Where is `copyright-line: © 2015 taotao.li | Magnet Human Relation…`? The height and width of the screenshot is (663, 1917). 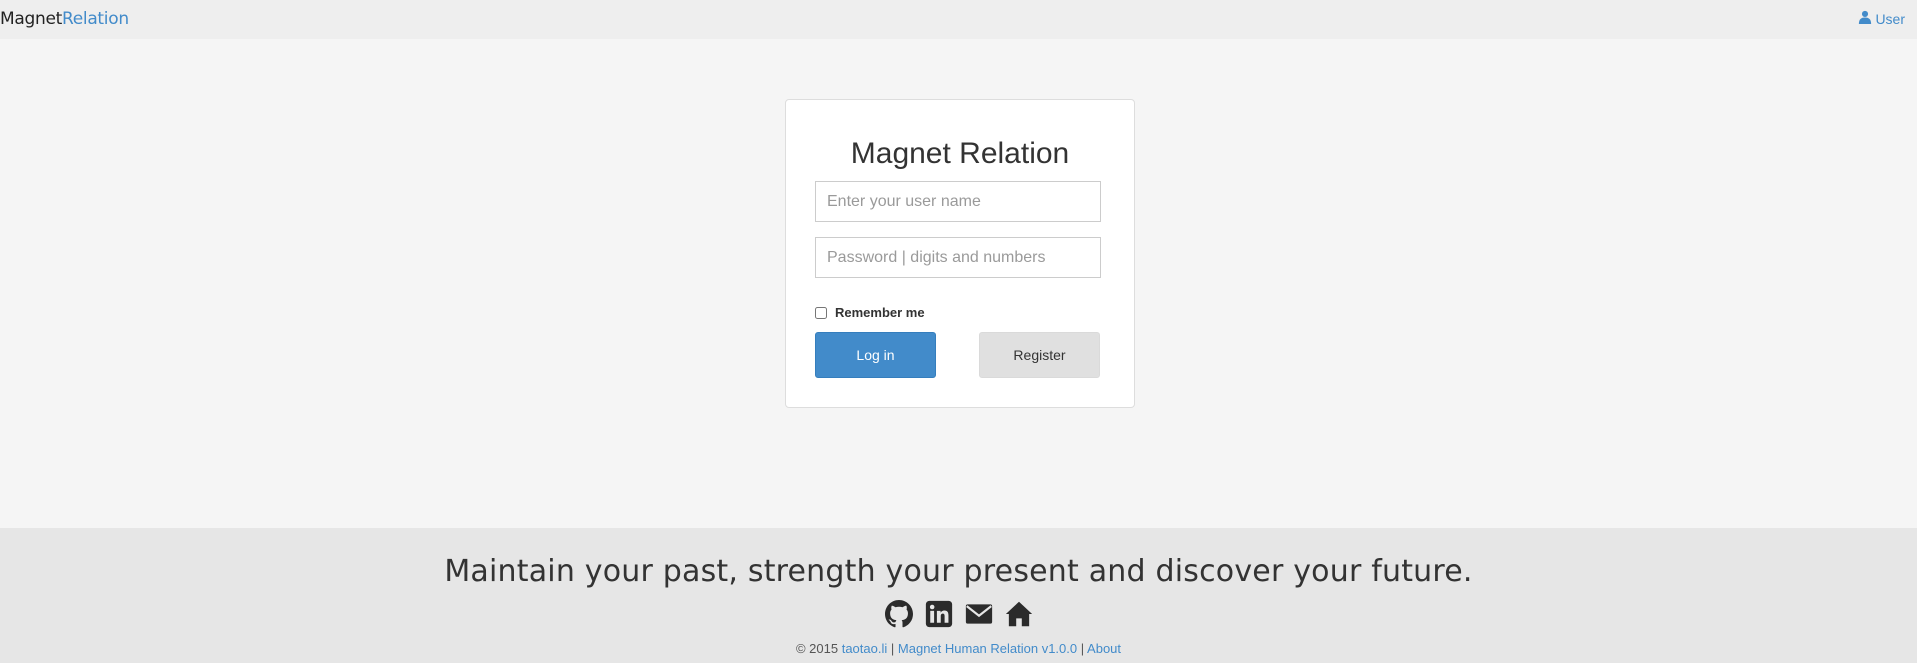 copyright-line: © 2015 taotao.li | Magnet Human Relation… is located at coordinates (958, 648).